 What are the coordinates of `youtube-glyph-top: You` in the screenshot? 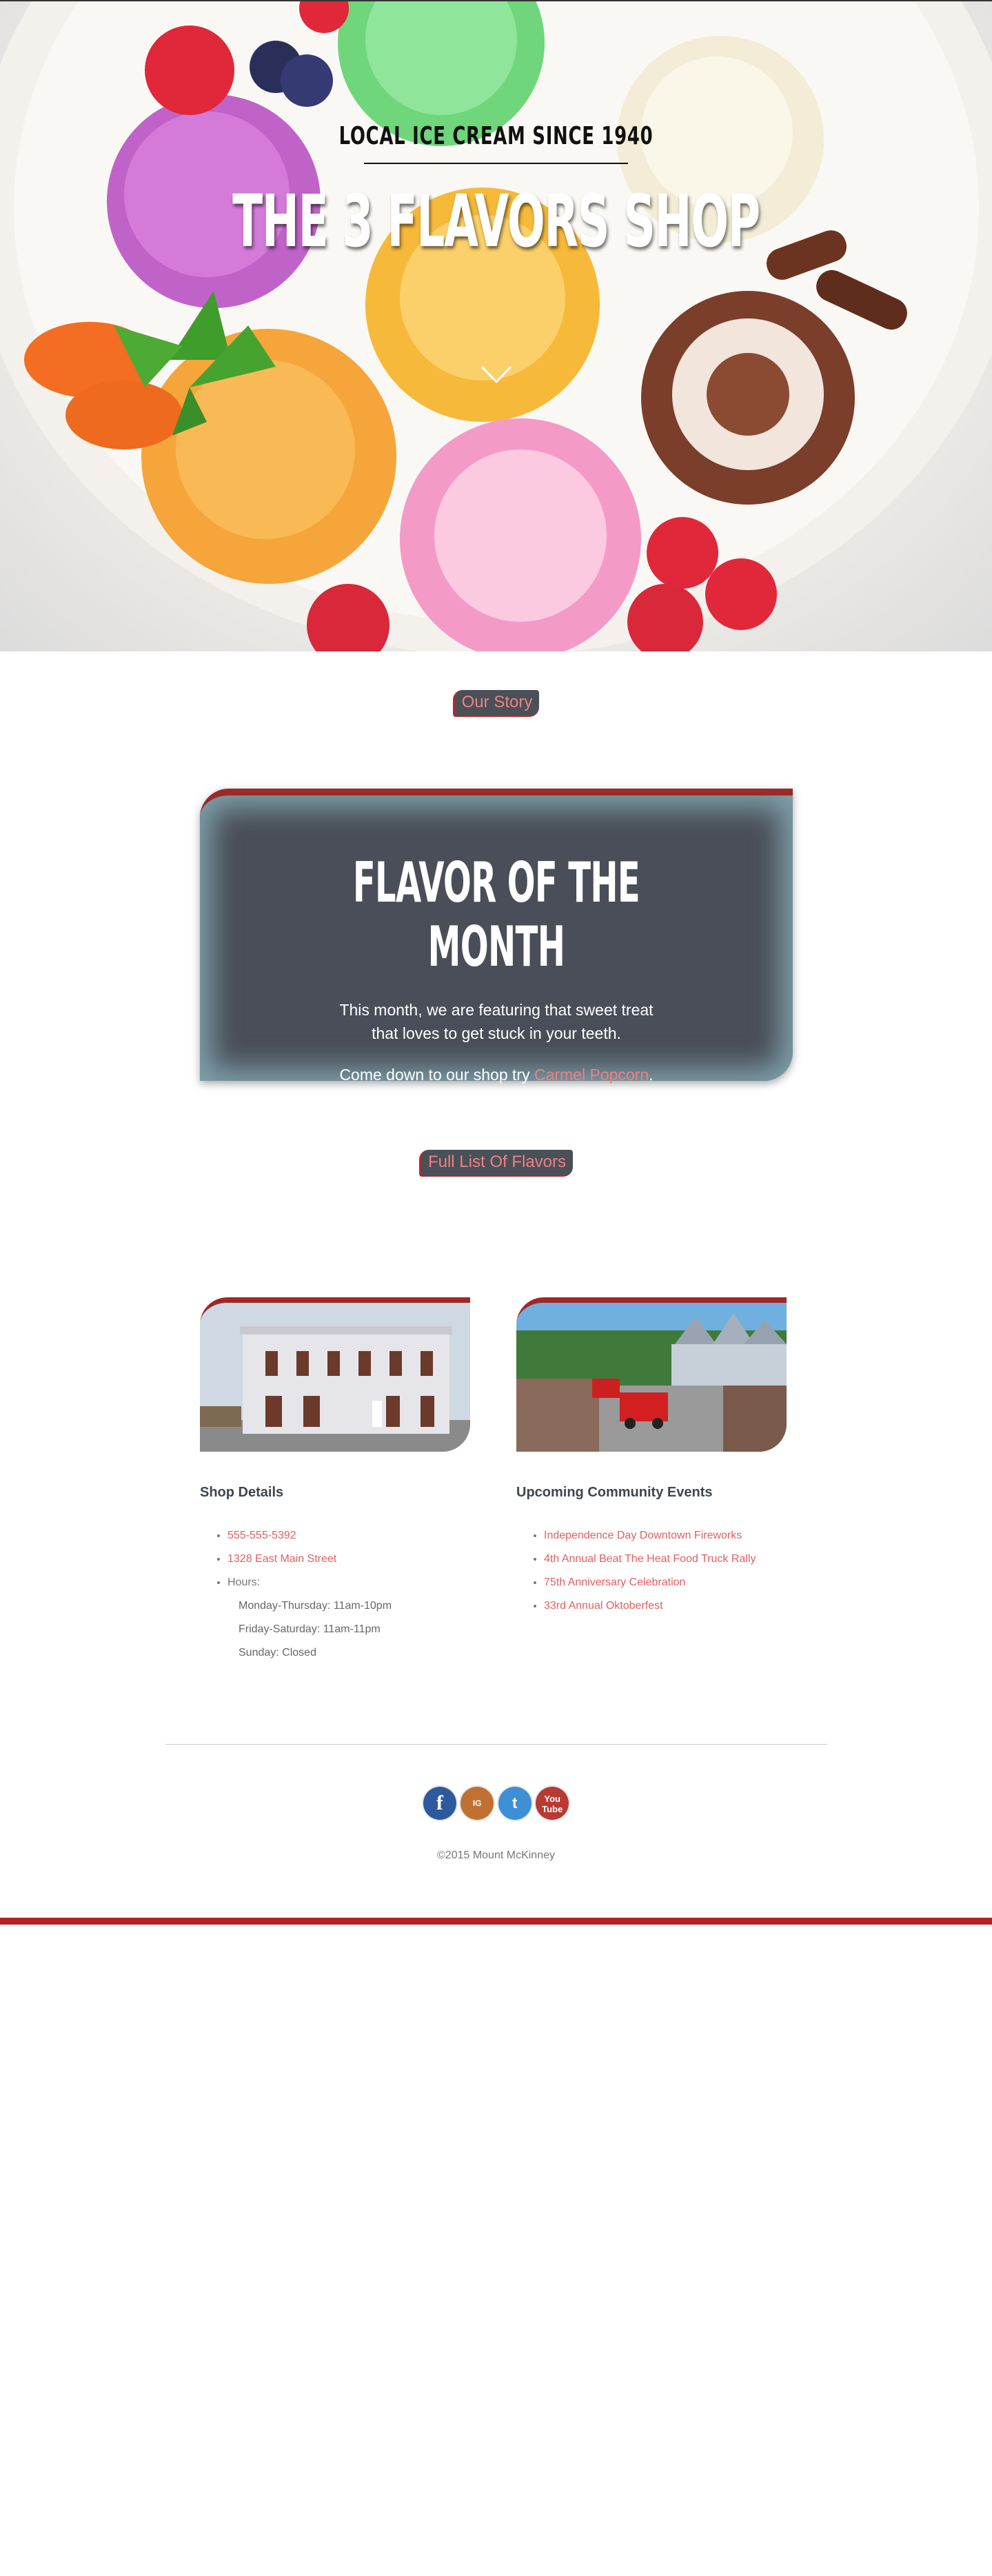 It's located at (552, 1799).